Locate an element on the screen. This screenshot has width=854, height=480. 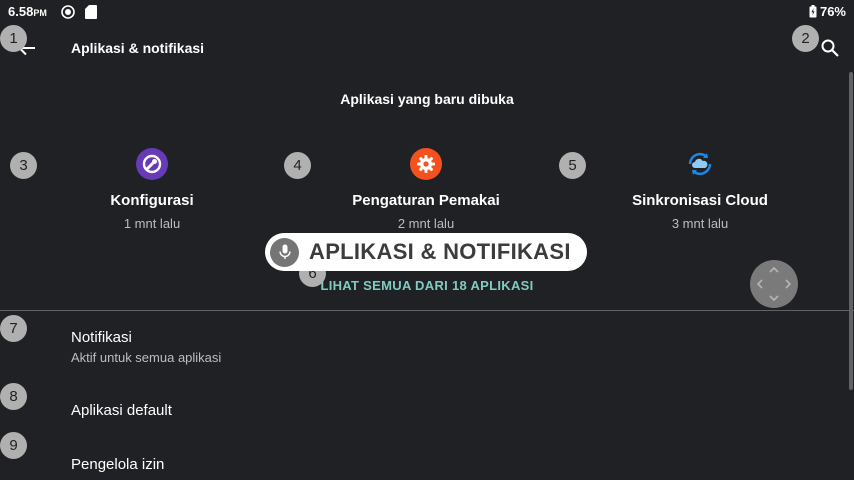
notification-radio-icon is located at coordinates (68, 12).